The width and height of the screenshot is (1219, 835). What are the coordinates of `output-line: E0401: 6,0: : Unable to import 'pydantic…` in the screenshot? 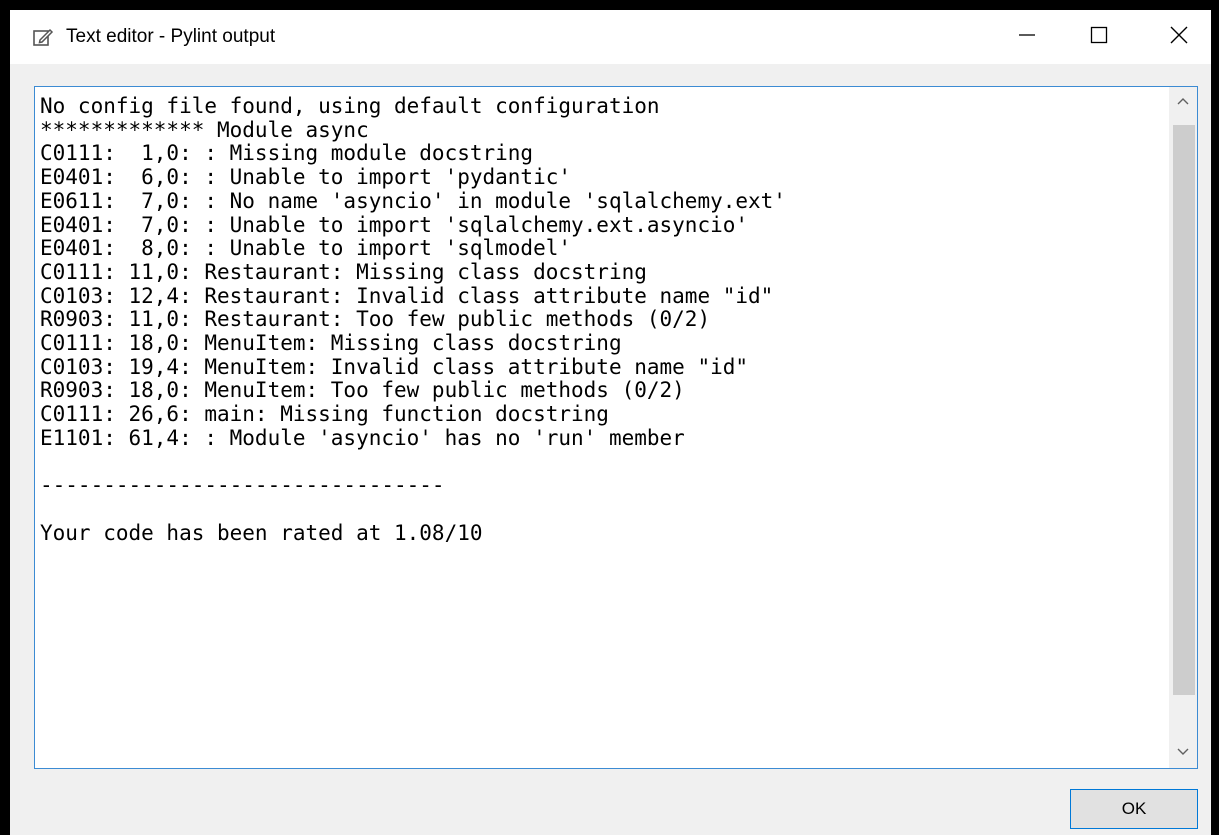 It's located at (306, 177).